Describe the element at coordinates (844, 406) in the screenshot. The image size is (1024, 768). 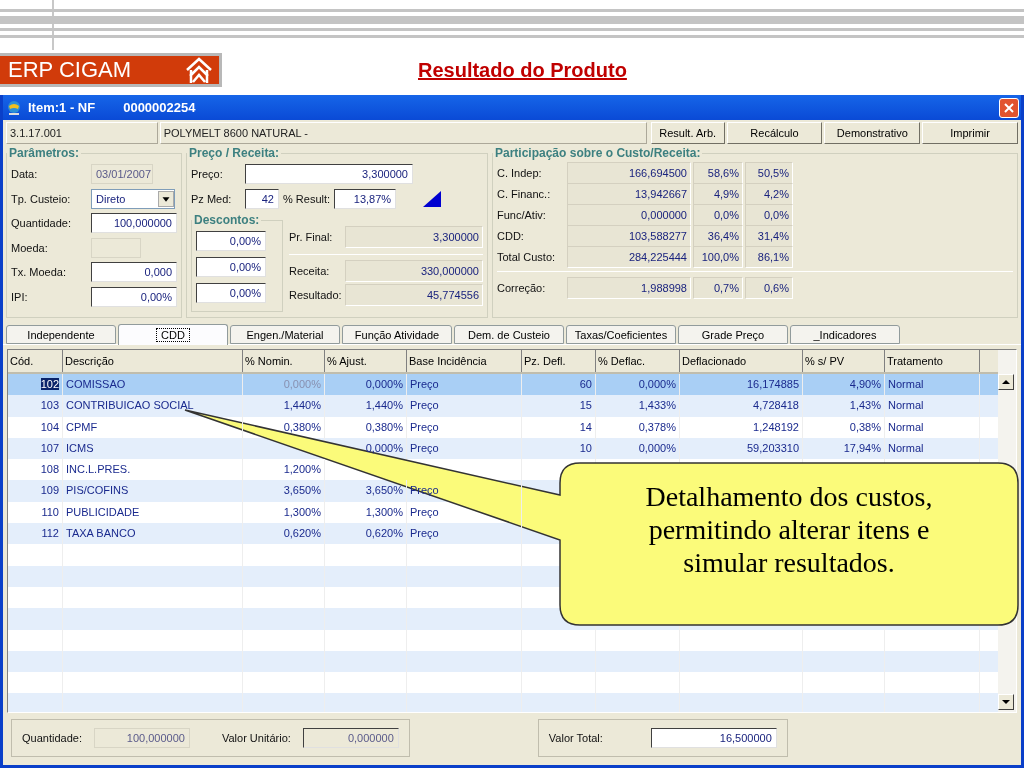
I see `table-cell: 1,43%` at that location.